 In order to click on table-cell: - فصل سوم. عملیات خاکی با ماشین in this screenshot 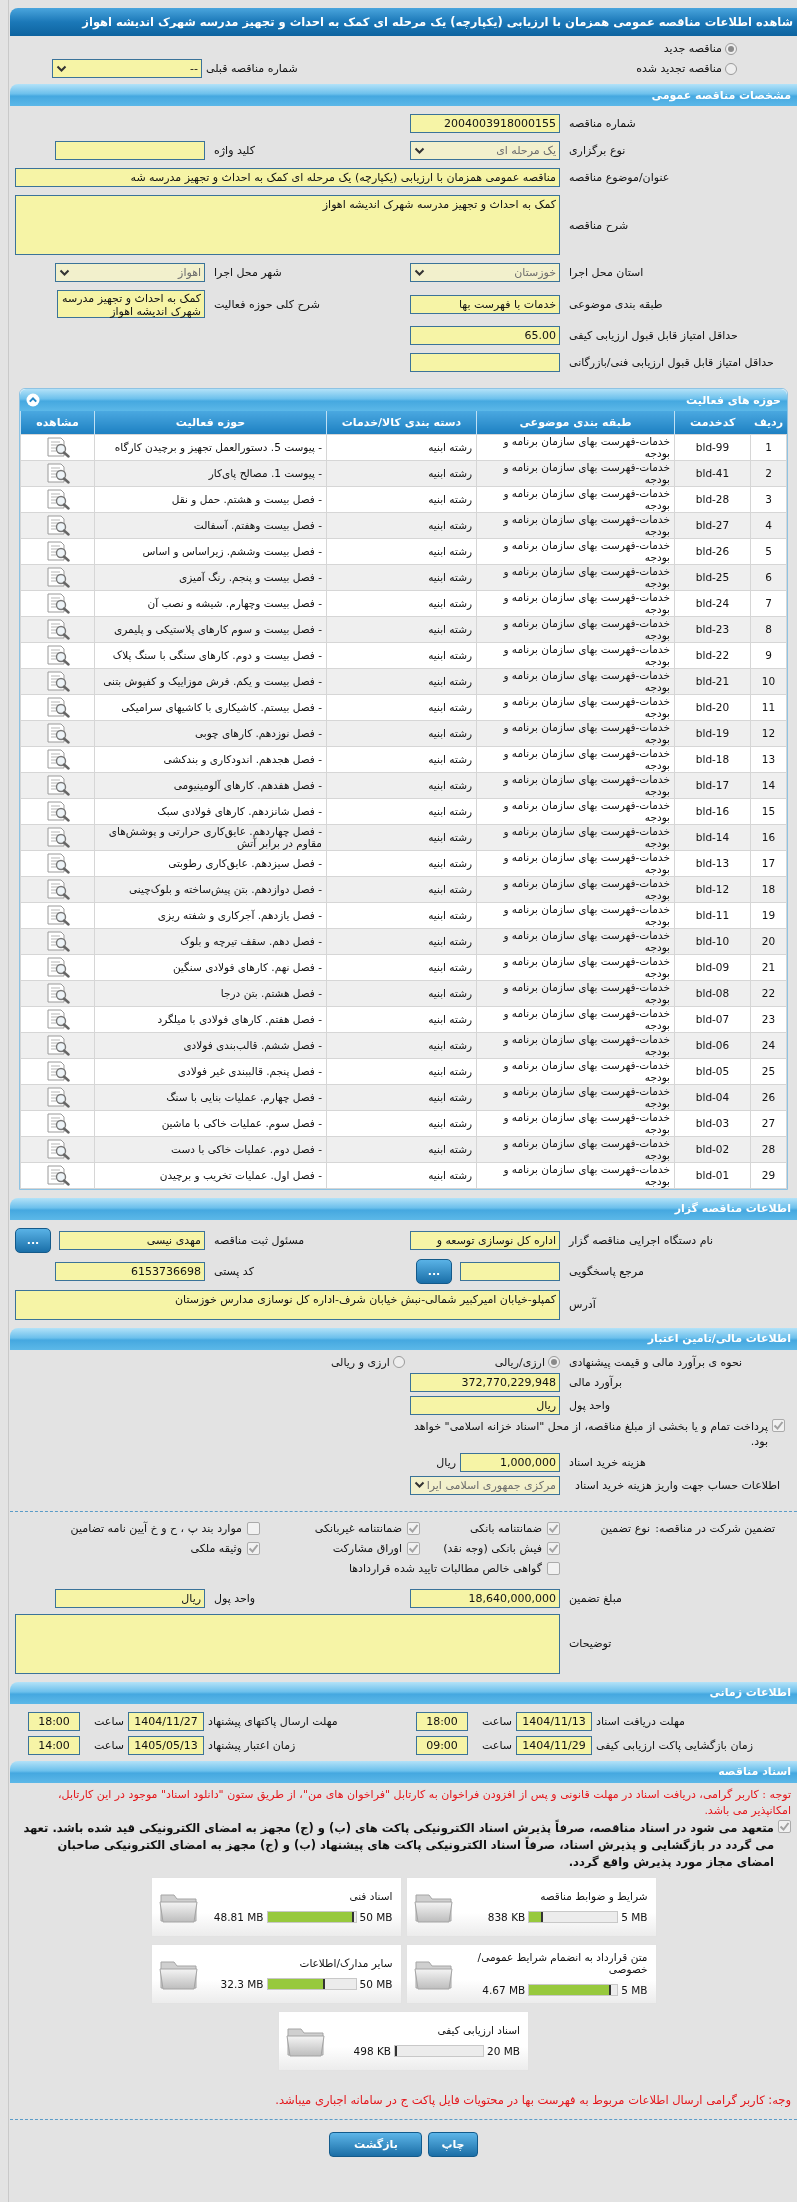, I will do `click(210, 1123)`.